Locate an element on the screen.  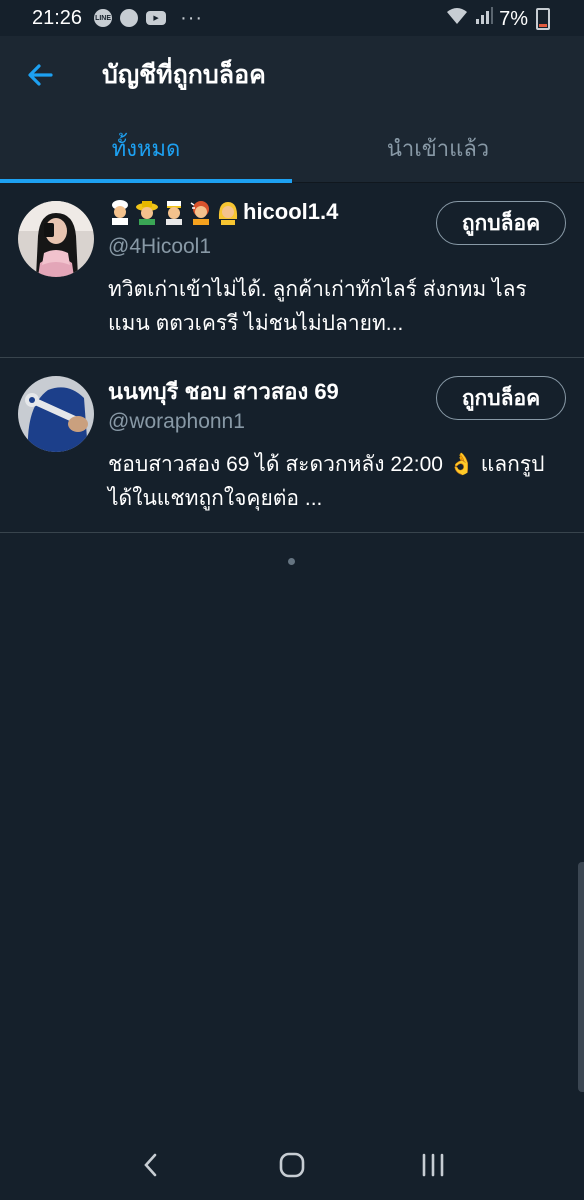
account-display-name: hicool1.4 is located at coordinates (291, 211).